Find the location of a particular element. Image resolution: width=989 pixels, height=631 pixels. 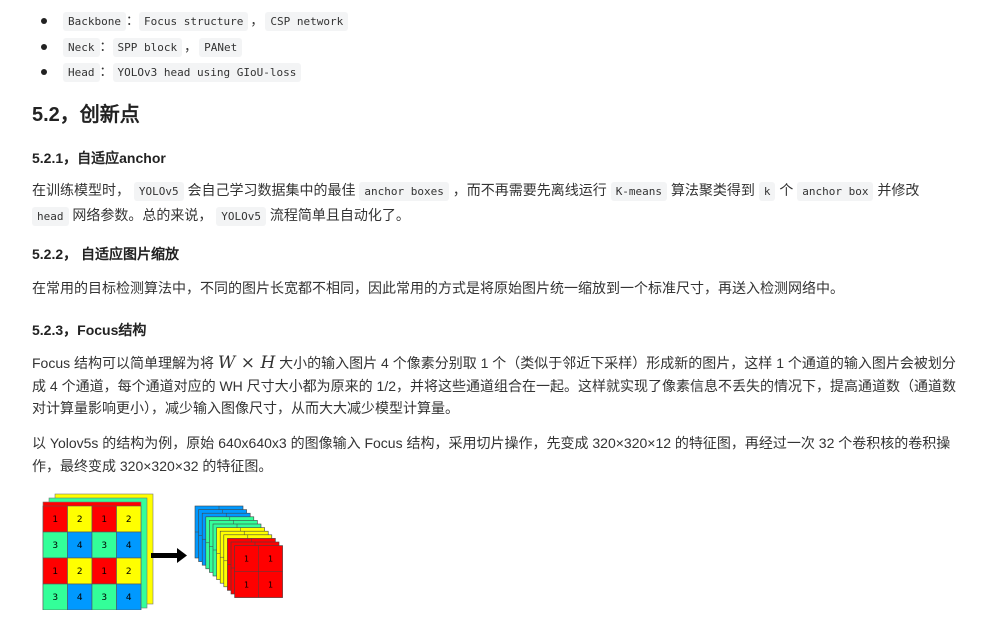

pixel-grid: 1 2 1 2 3 4 3 4 1 2 1 2 3 4 3 4 is located at coordinates (92, 557).